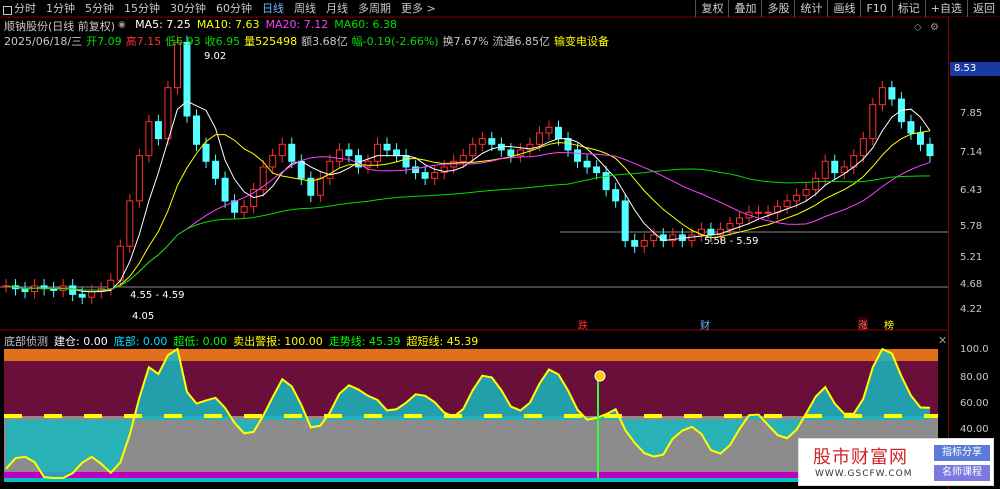 This screenshot has width=1000, height=489. Describe the element at coordinates (60, 9) in the screenshot. I see `tab-1: 1分钟` at that location.